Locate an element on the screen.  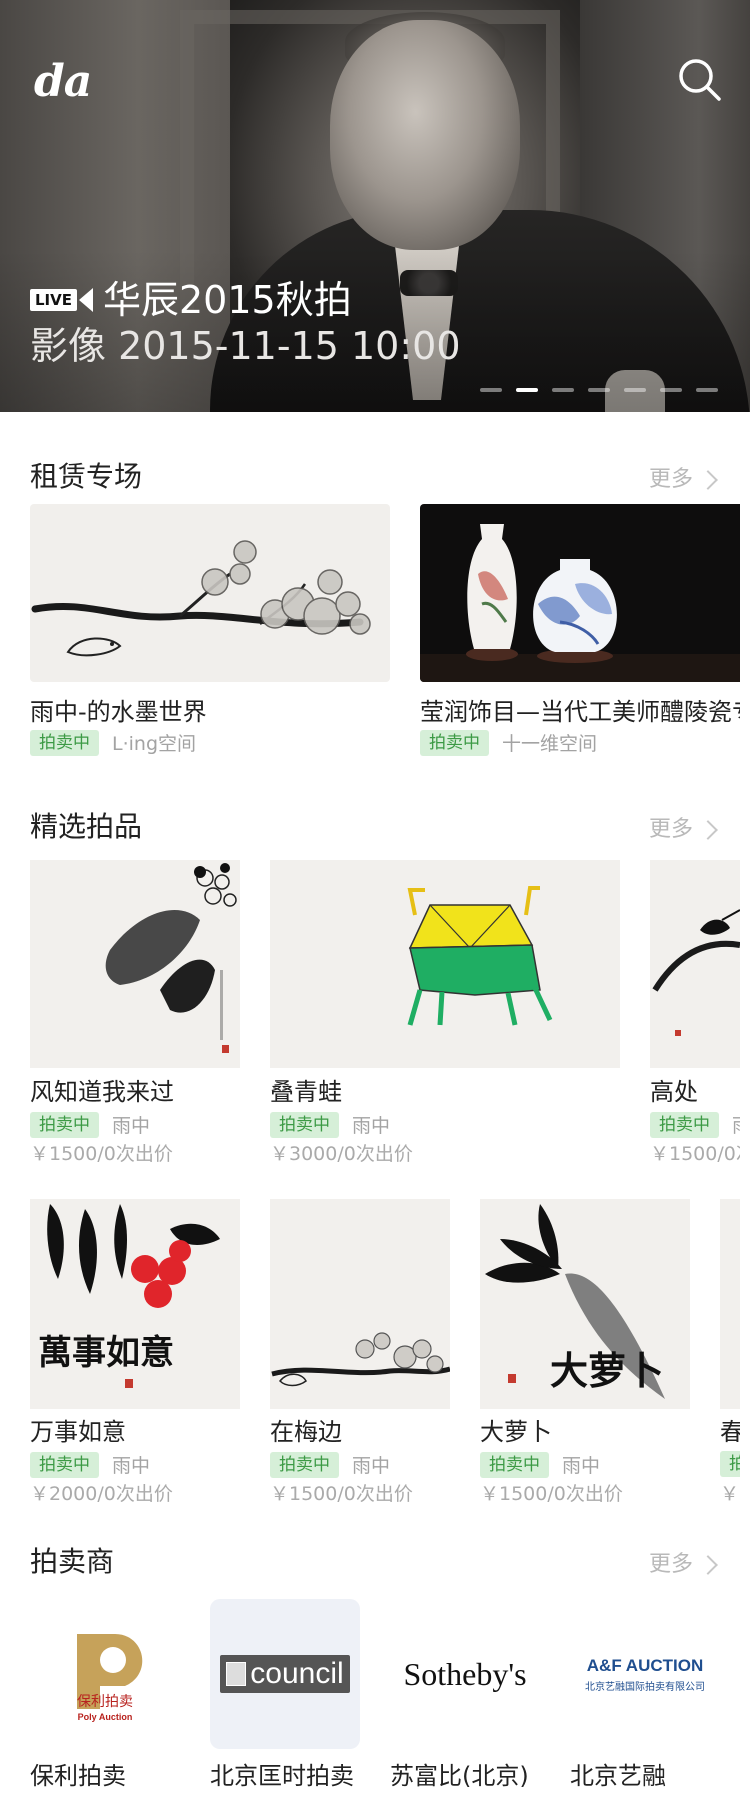
council-logo: council is located at coordinates (285, 1674).